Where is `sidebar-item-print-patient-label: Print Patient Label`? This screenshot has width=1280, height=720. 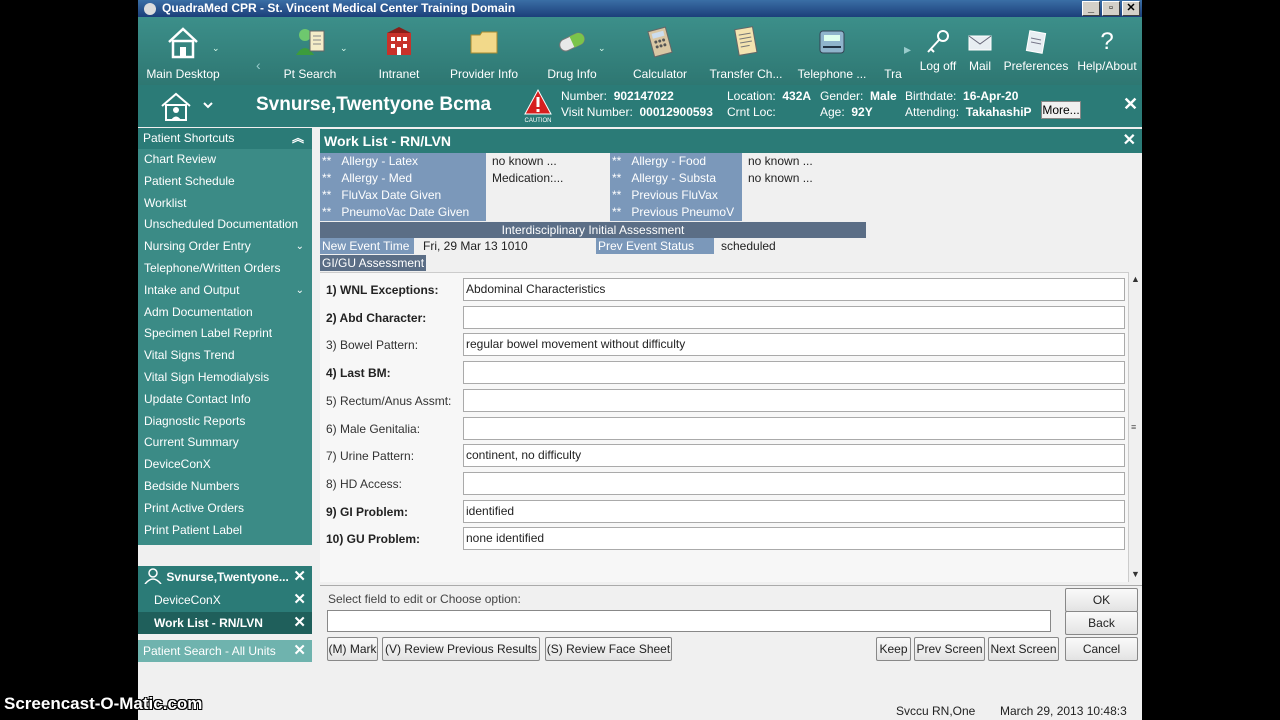
sidebar-item-print-patient-label: Print Patient Label is located at coordinates (225, 531).